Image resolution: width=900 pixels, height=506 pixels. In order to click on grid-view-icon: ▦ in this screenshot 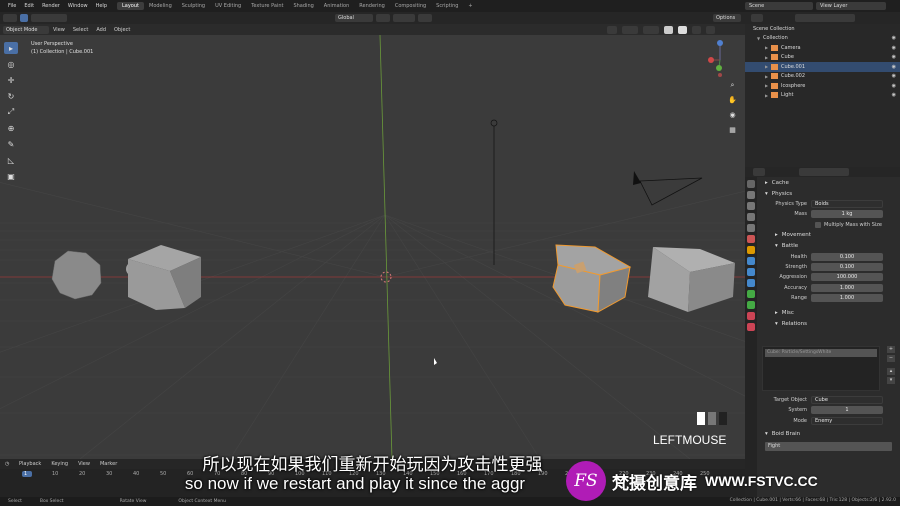, I will do `click(732, 130)`.